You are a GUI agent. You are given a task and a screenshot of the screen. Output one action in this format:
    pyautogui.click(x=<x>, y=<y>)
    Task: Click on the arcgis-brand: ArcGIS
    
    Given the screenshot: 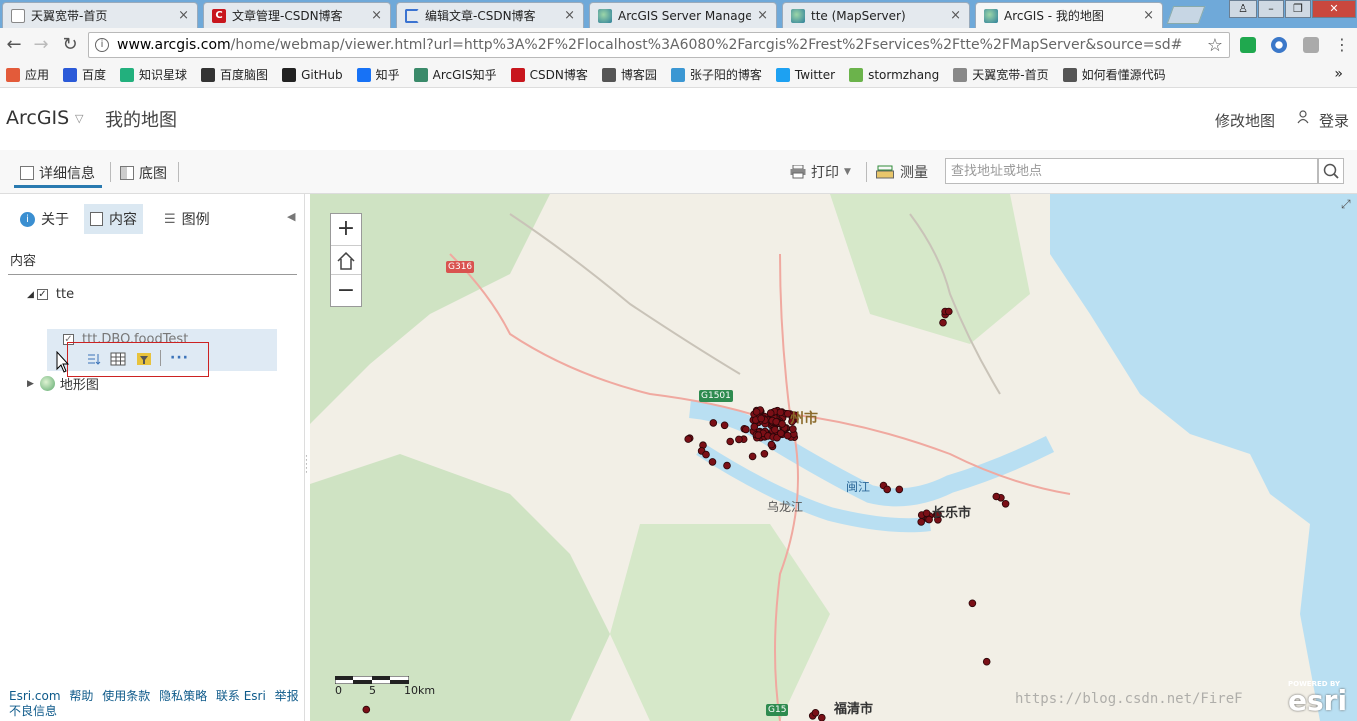 What is the action you would take?
    pyautogui.click(x=37, y=118)
    